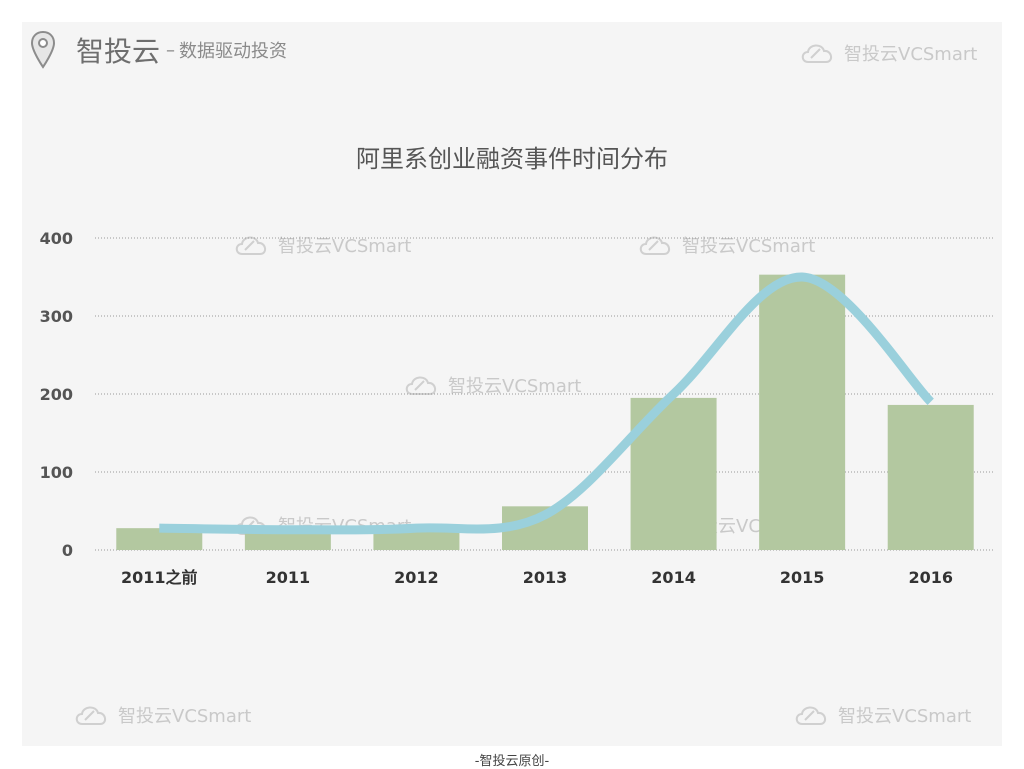 This screenshot has width=1024, height=769. Describe the element at coordinates (56, 238) in the screenshot. I see `y-tick-label: 400` at that location.